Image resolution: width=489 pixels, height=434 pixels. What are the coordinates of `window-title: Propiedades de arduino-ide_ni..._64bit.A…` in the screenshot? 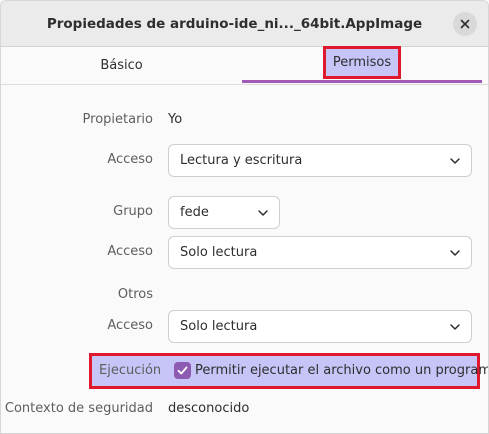 It's located at (234, 24).